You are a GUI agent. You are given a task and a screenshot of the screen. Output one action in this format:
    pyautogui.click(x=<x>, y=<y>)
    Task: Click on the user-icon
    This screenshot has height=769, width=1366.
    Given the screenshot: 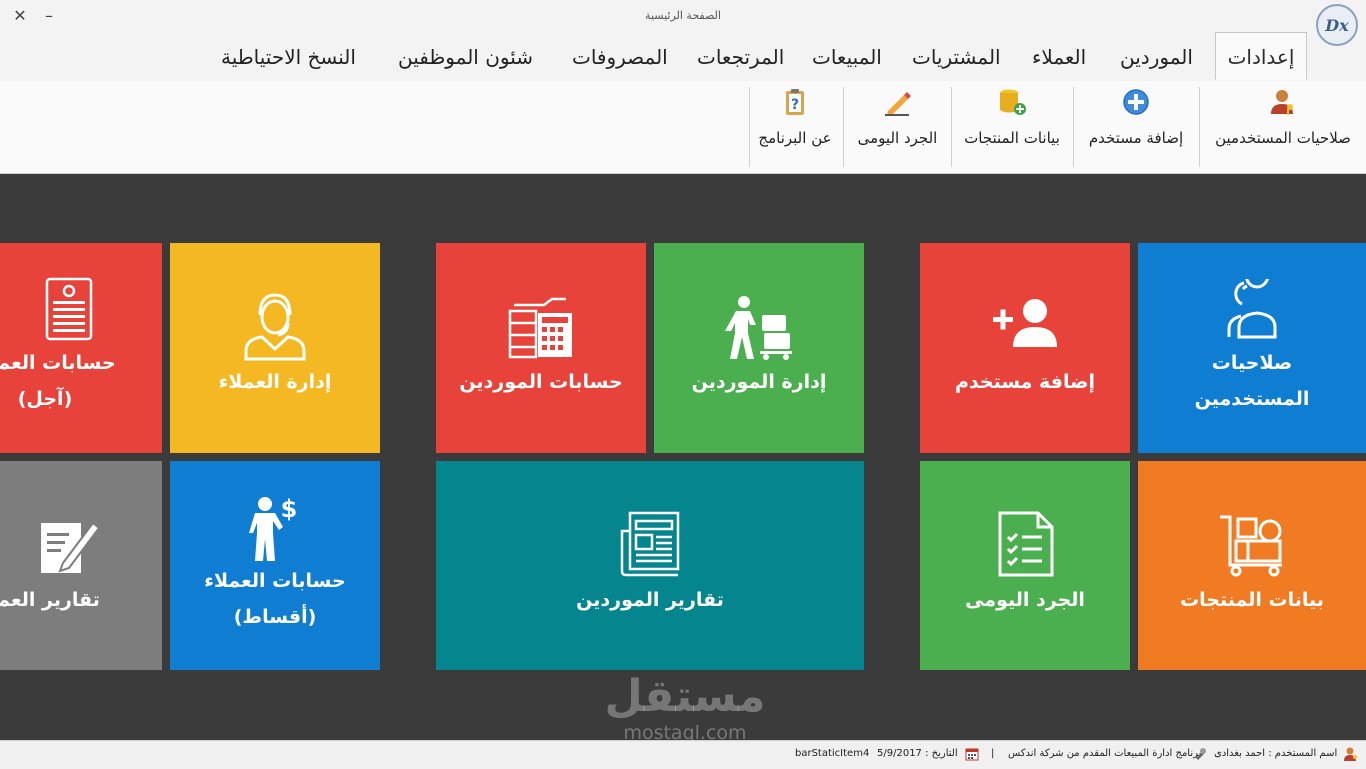 What is the action you would take?
    pyautogui.click(x=1351, y=755)
    